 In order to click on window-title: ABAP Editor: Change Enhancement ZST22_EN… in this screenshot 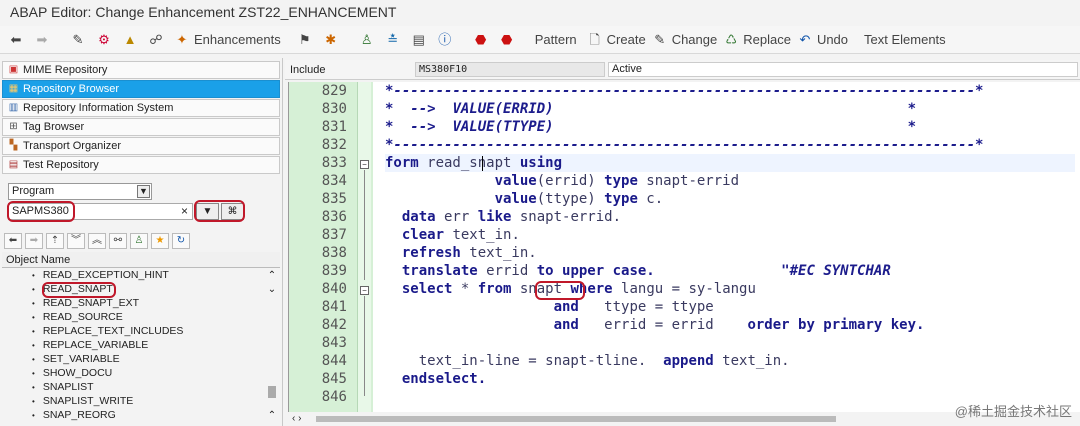, I will do `click(540, 12)`.